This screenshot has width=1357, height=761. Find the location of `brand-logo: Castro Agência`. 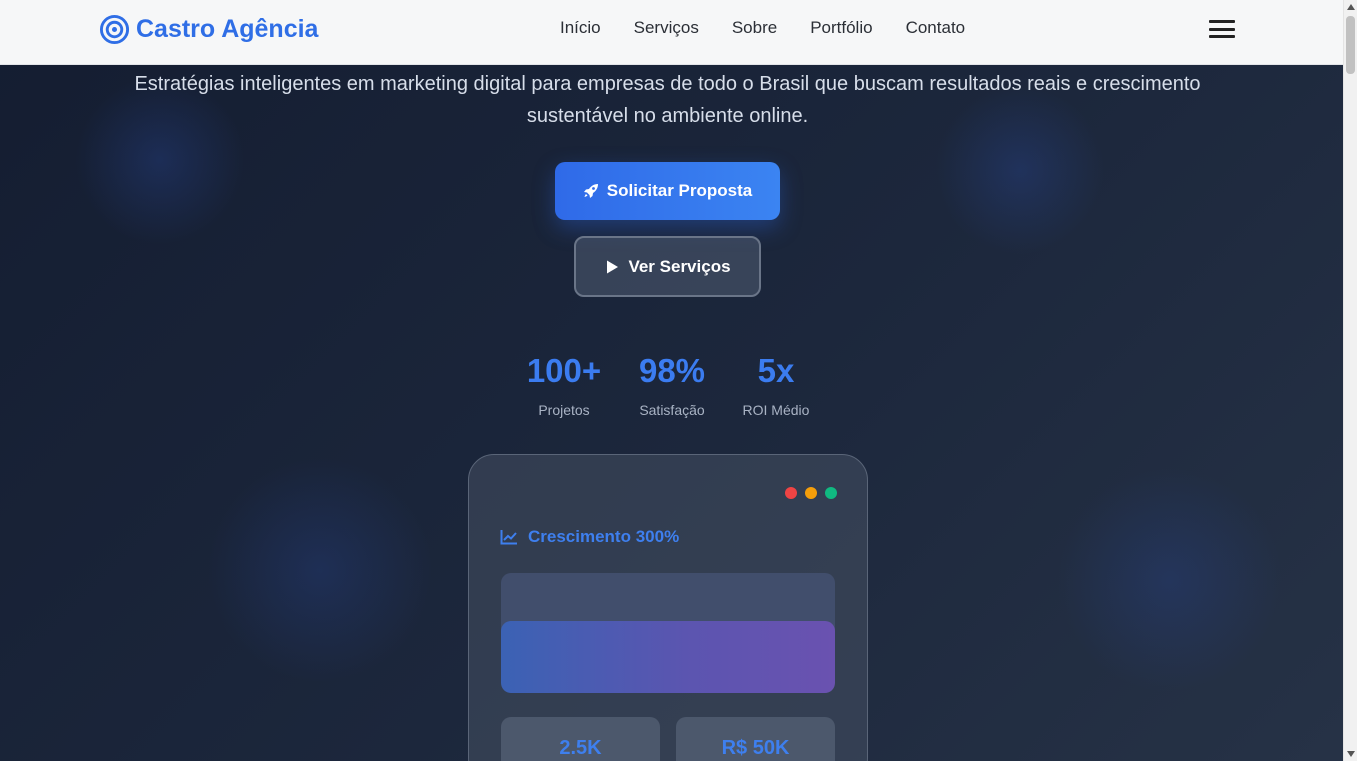

brand-logo: Castro Agência is located at coordinates (208, 29).